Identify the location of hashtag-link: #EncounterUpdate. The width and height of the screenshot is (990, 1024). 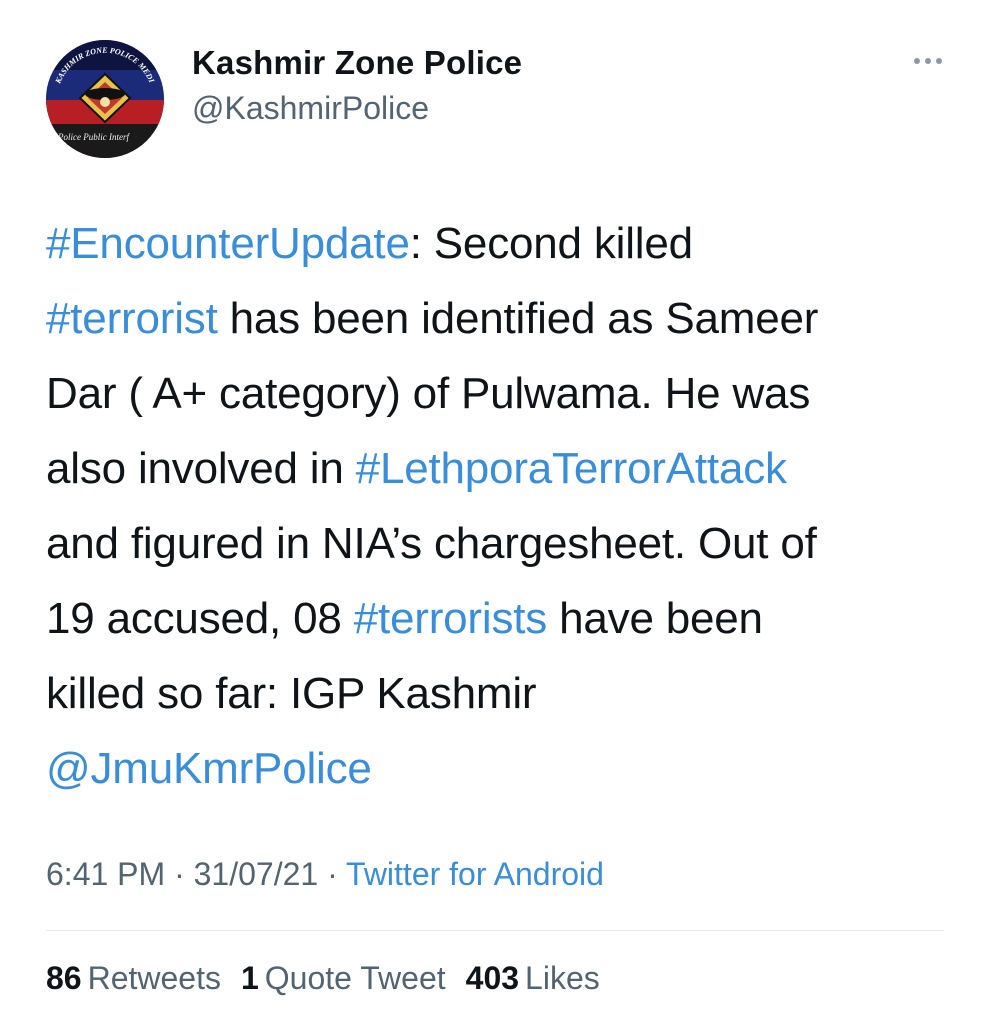
(228, 243).